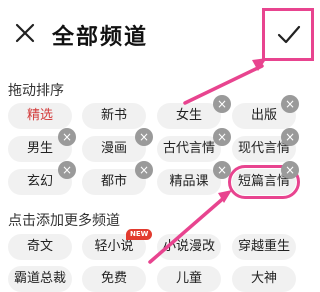 This screenshot has height=292, width=320. I want to click on channel-chip: 女生, so click(189, 116).